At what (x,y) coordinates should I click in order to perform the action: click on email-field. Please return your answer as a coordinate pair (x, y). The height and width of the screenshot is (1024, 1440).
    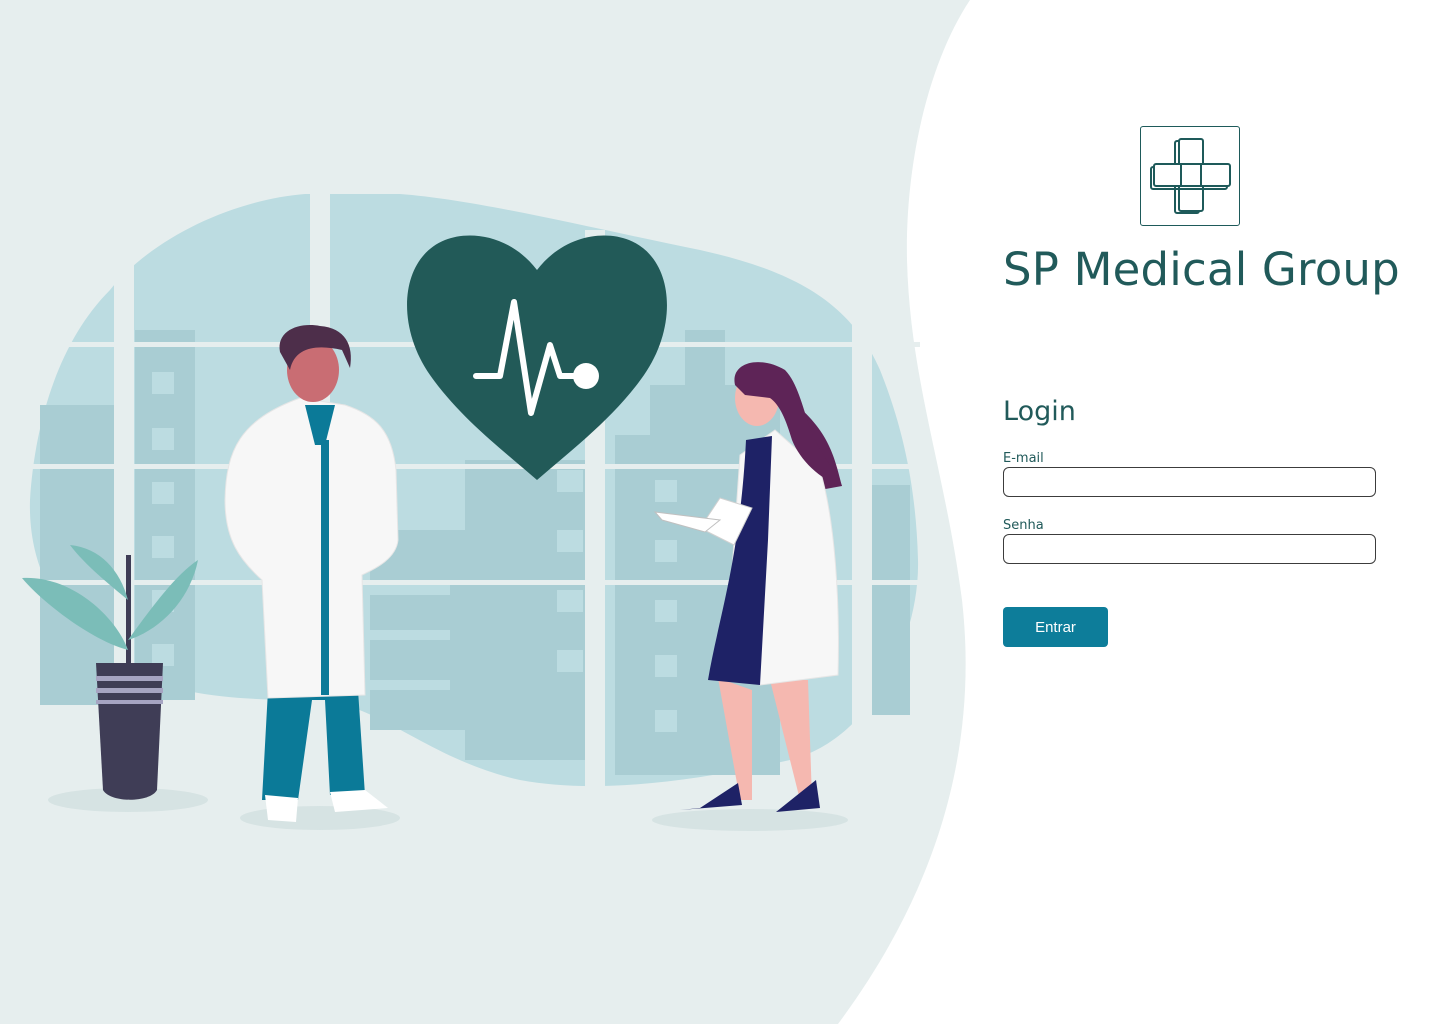
    Looking at the image, I should click on (1189, 482).